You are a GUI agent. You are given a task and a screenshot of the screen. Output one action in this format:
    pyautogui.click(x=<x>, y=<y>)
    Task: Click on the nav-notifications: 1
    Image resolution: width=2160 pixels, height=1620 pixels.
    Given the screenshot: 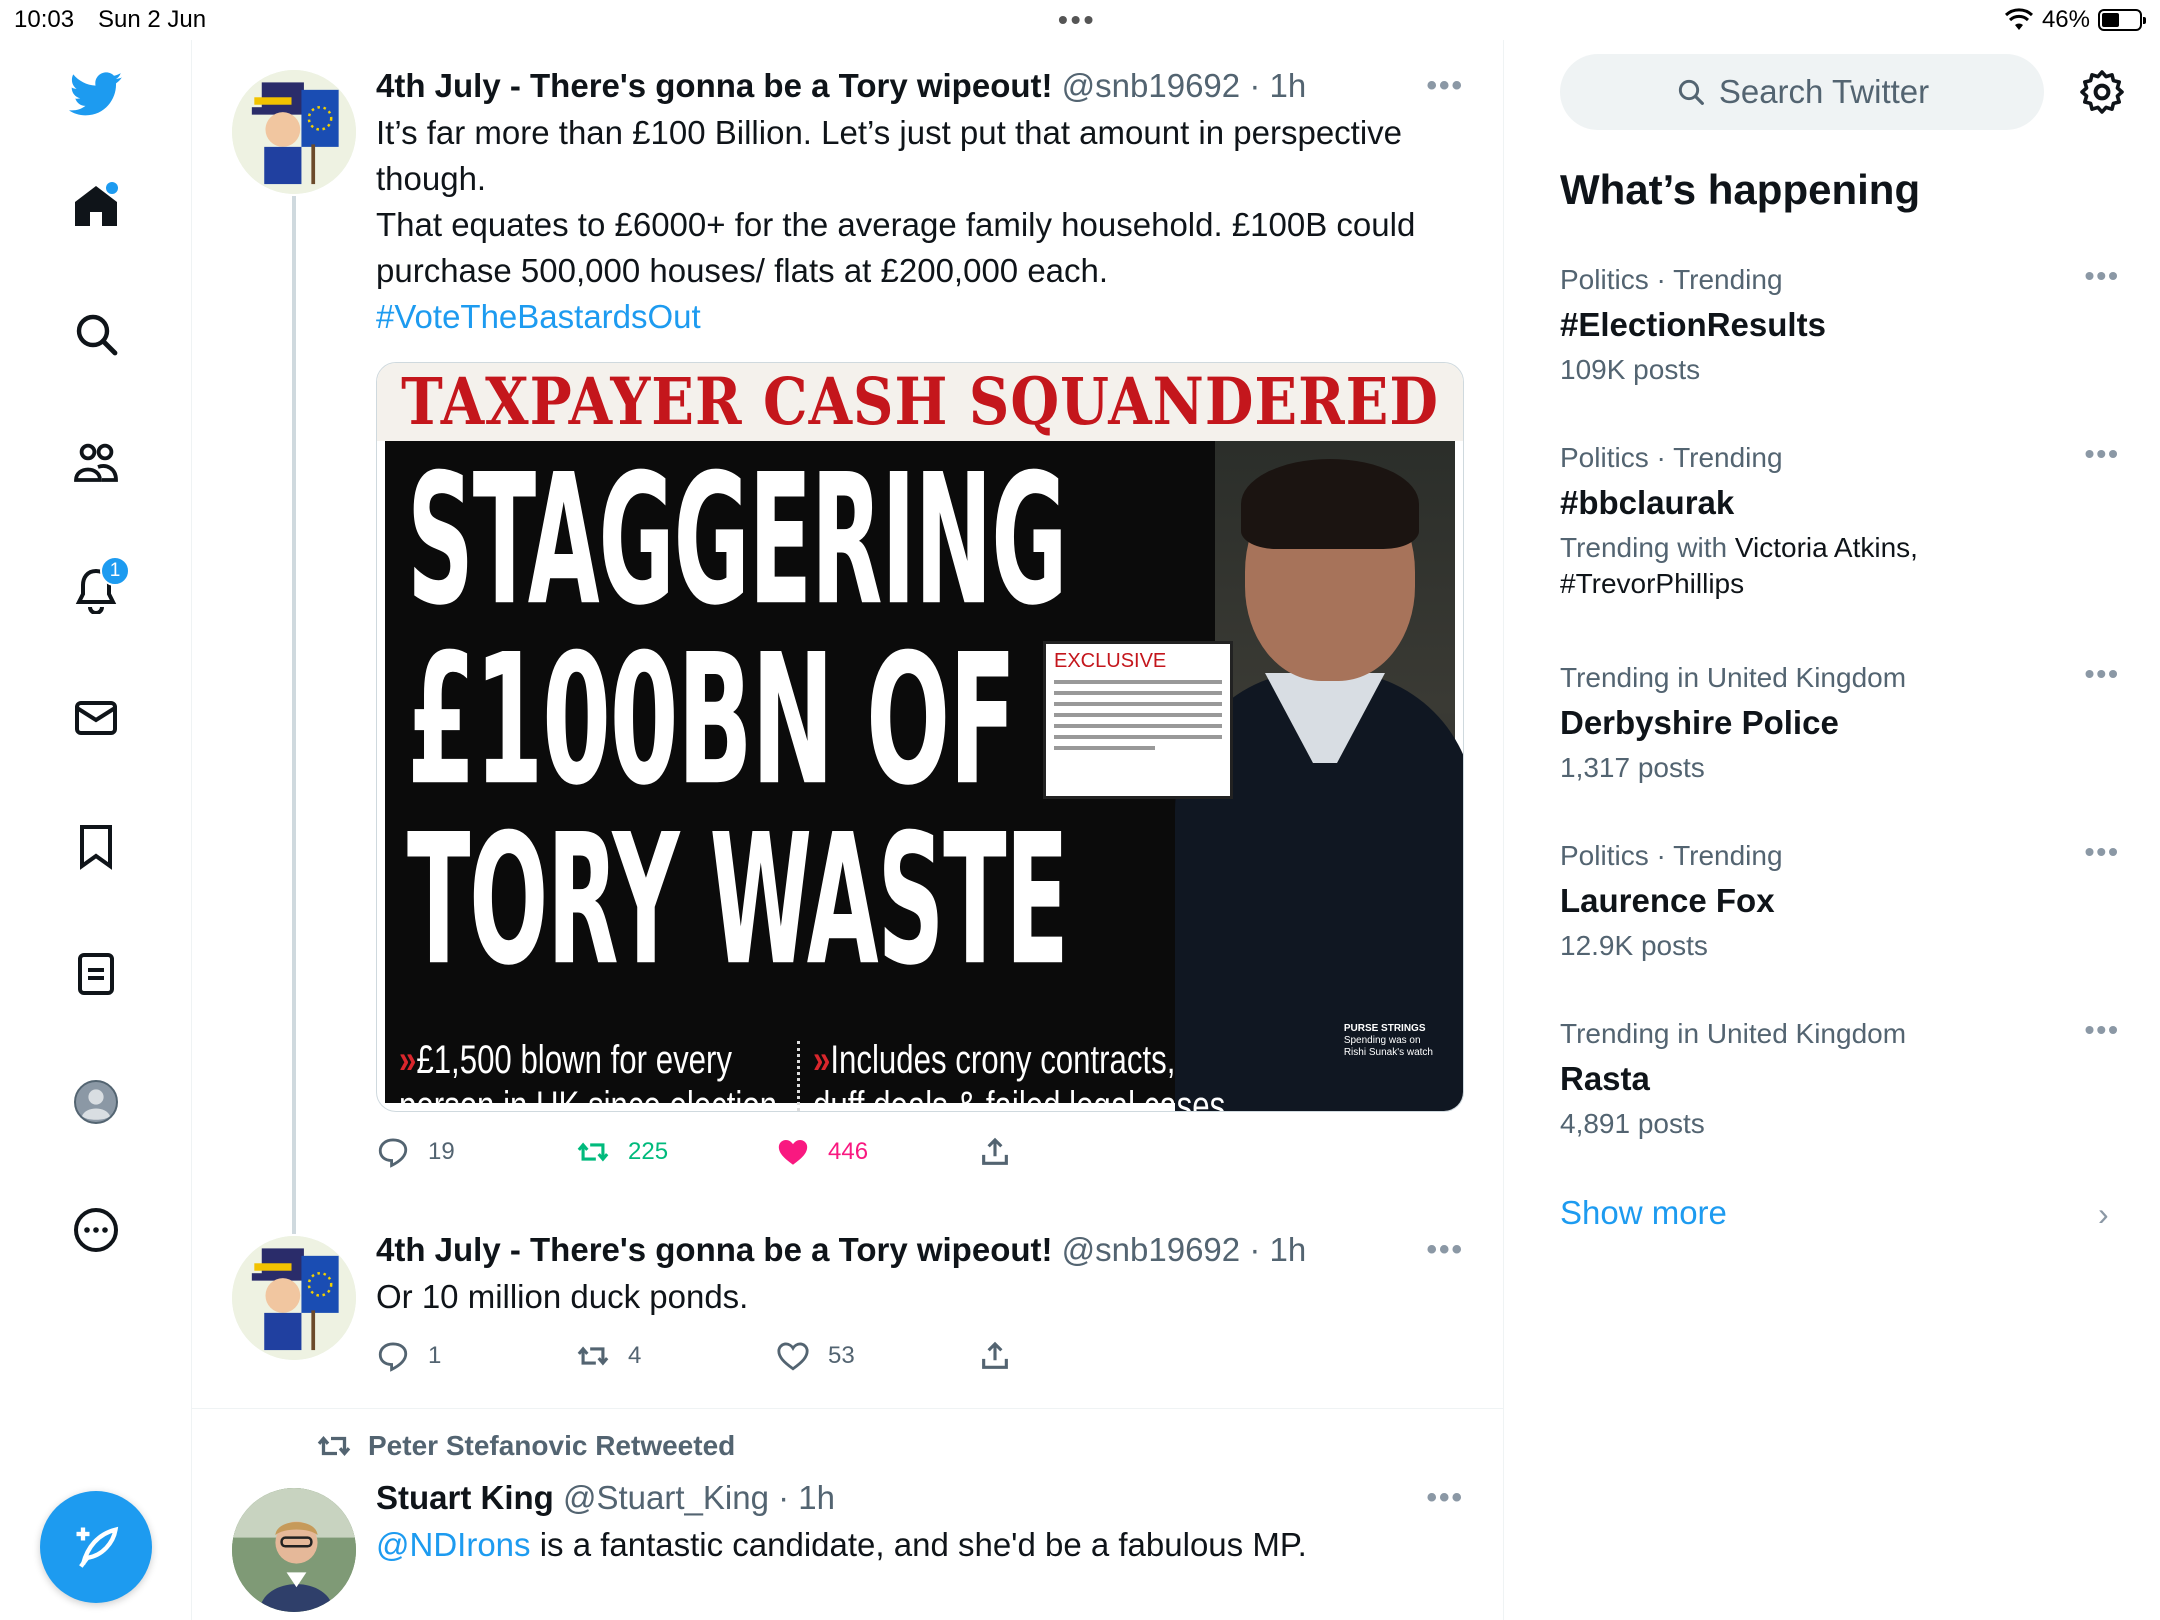 What is the action you would take?
    pyautogui.click(x=96, y=590)
    